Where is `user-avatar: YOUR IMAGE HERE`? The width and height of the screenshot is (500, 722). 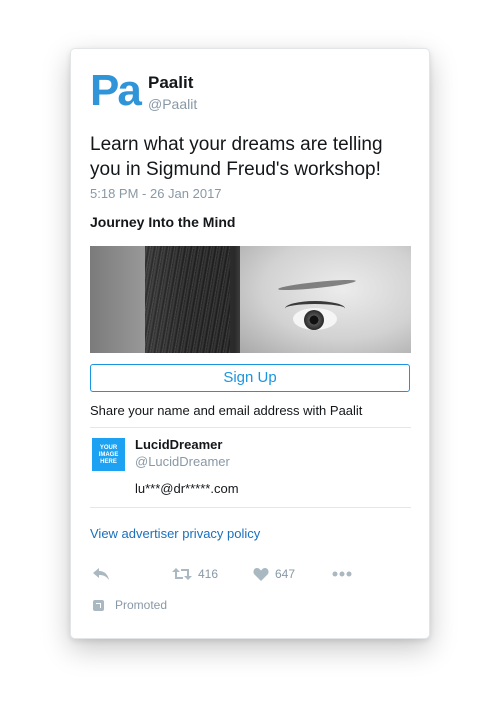
user-avatar: YOUR IMAGE HERE is located at coordinates (108, 454).